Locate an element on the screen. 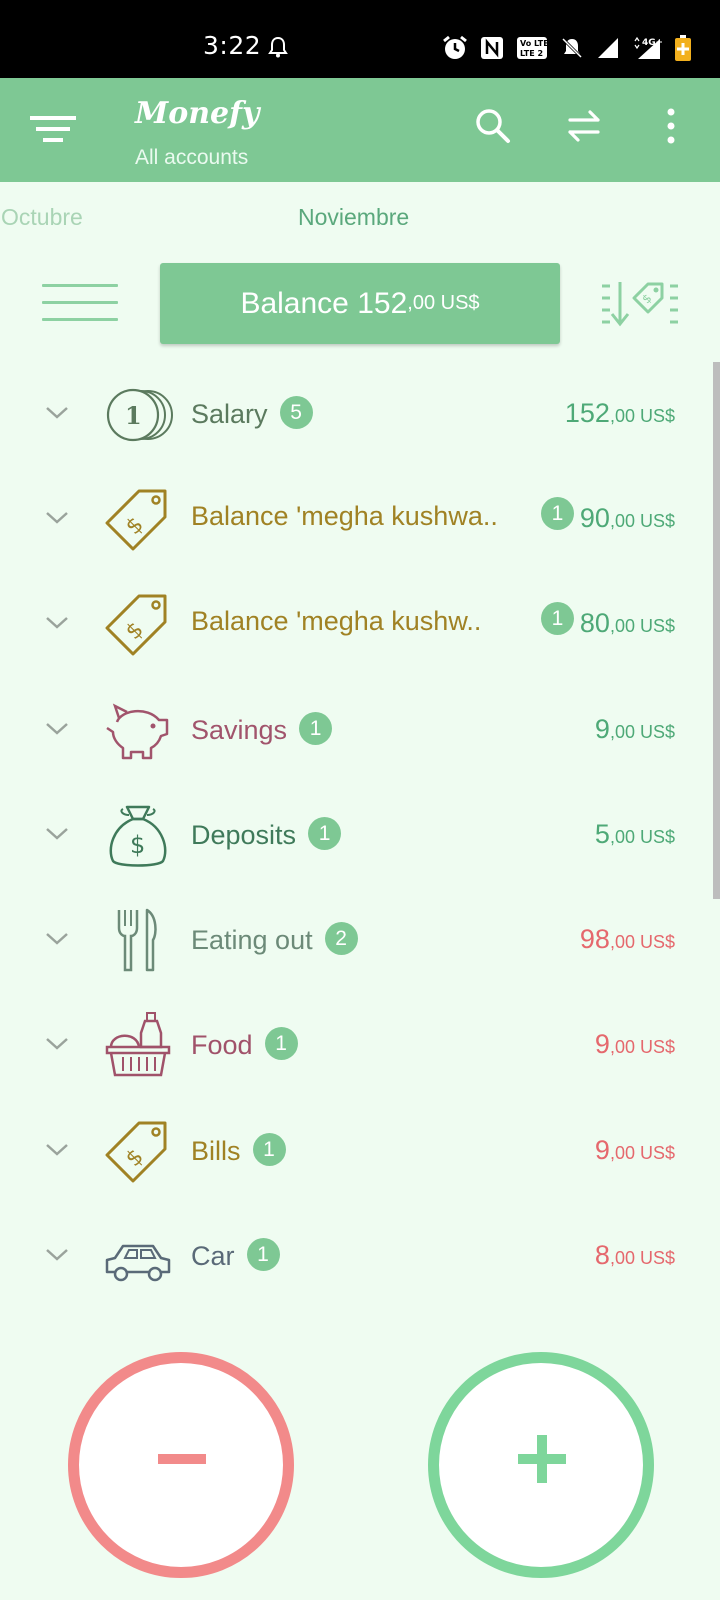 This screenshot has width=720, height=1600. category-row: $ Deposits 1 5,00 US$ is located at coordinates (350, 835).